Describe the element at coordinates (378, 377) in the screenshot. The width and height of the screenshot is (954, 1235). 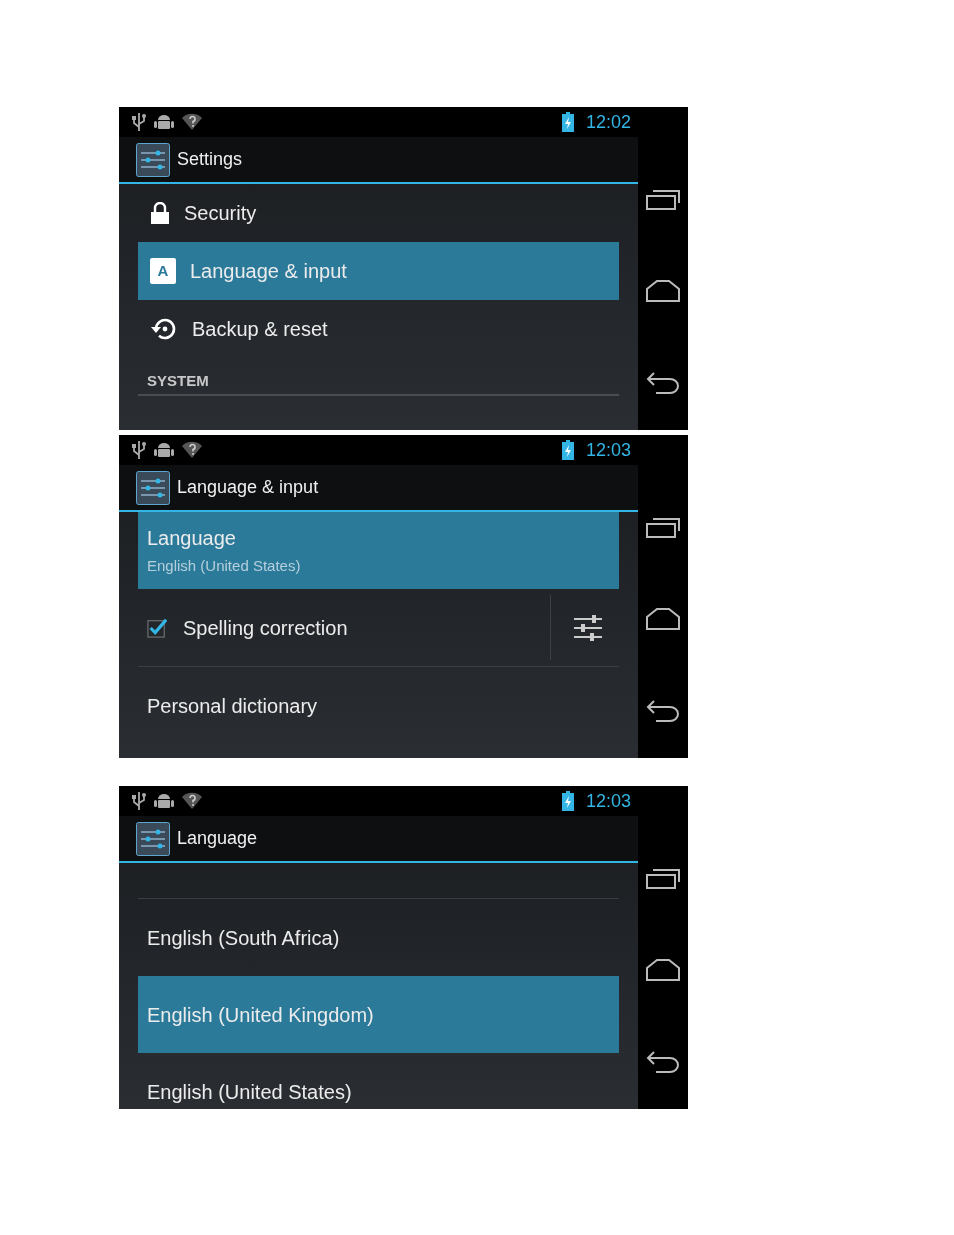
I see `section-header: SYSTEM` at that location.